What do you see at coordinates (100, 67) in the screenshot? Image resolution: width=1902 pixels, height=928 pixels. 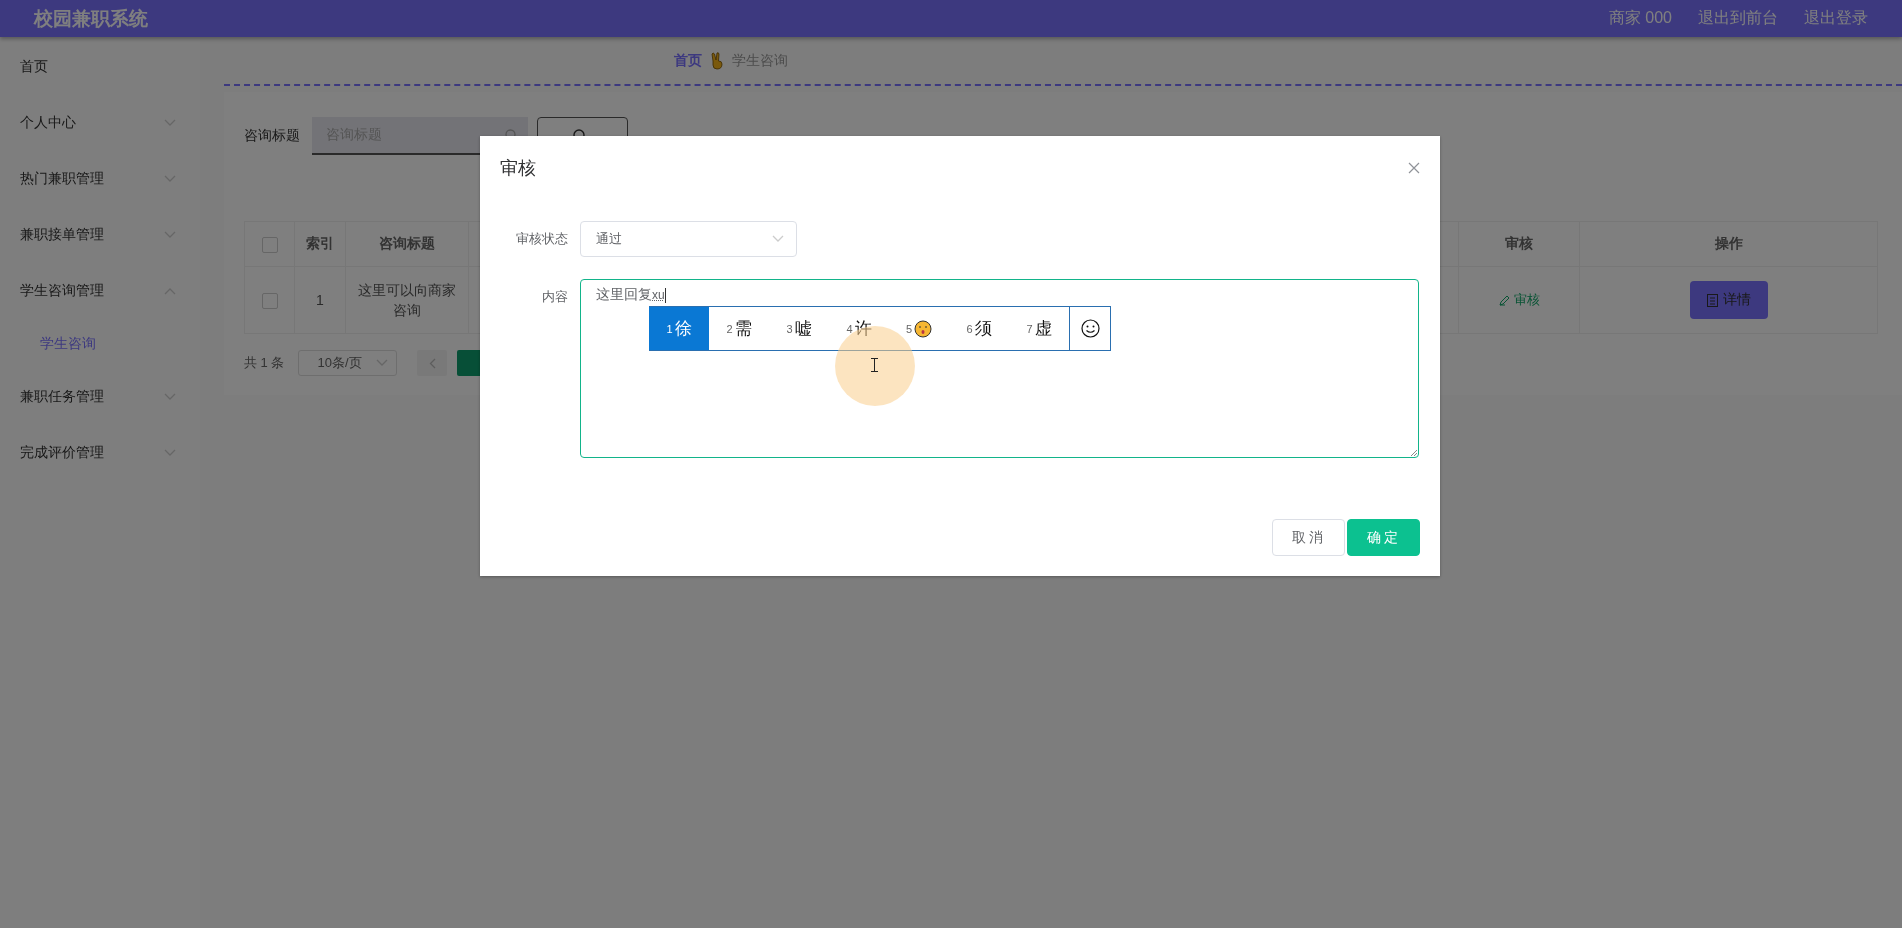 I see `sidebar-item: 首页` at bounding box center [100, 67].